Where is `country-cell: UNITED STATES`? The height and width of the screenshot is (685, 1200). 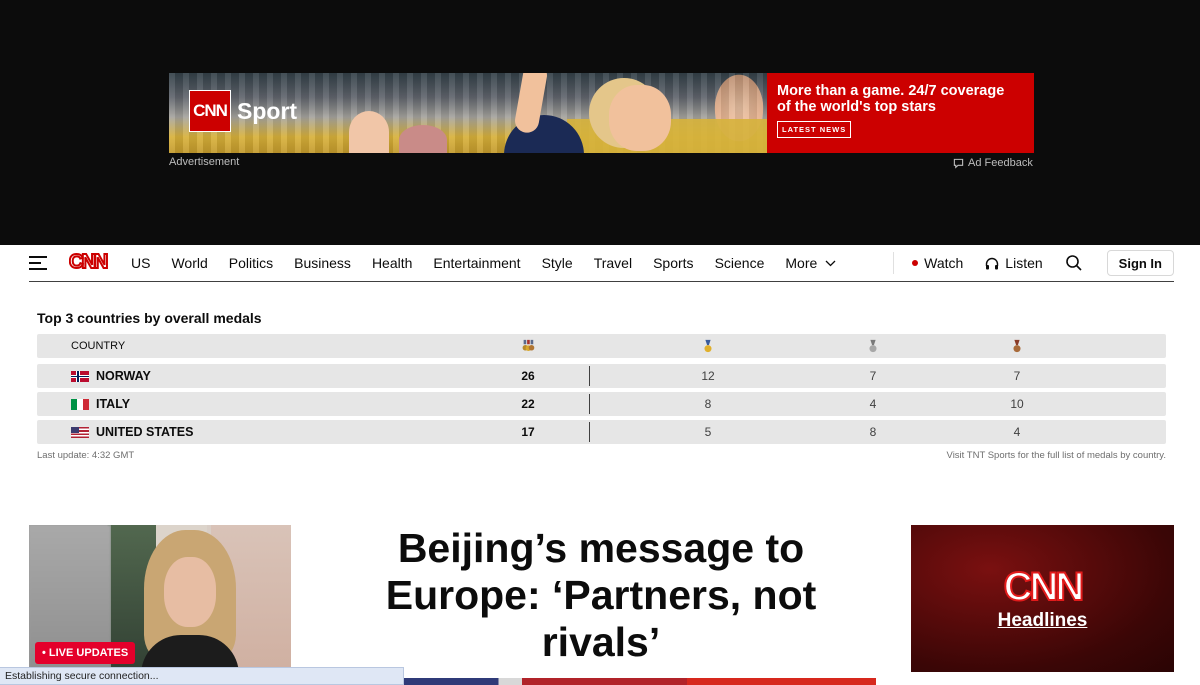 country-cell: UNITED STATES is located at coordinates (132, 432).